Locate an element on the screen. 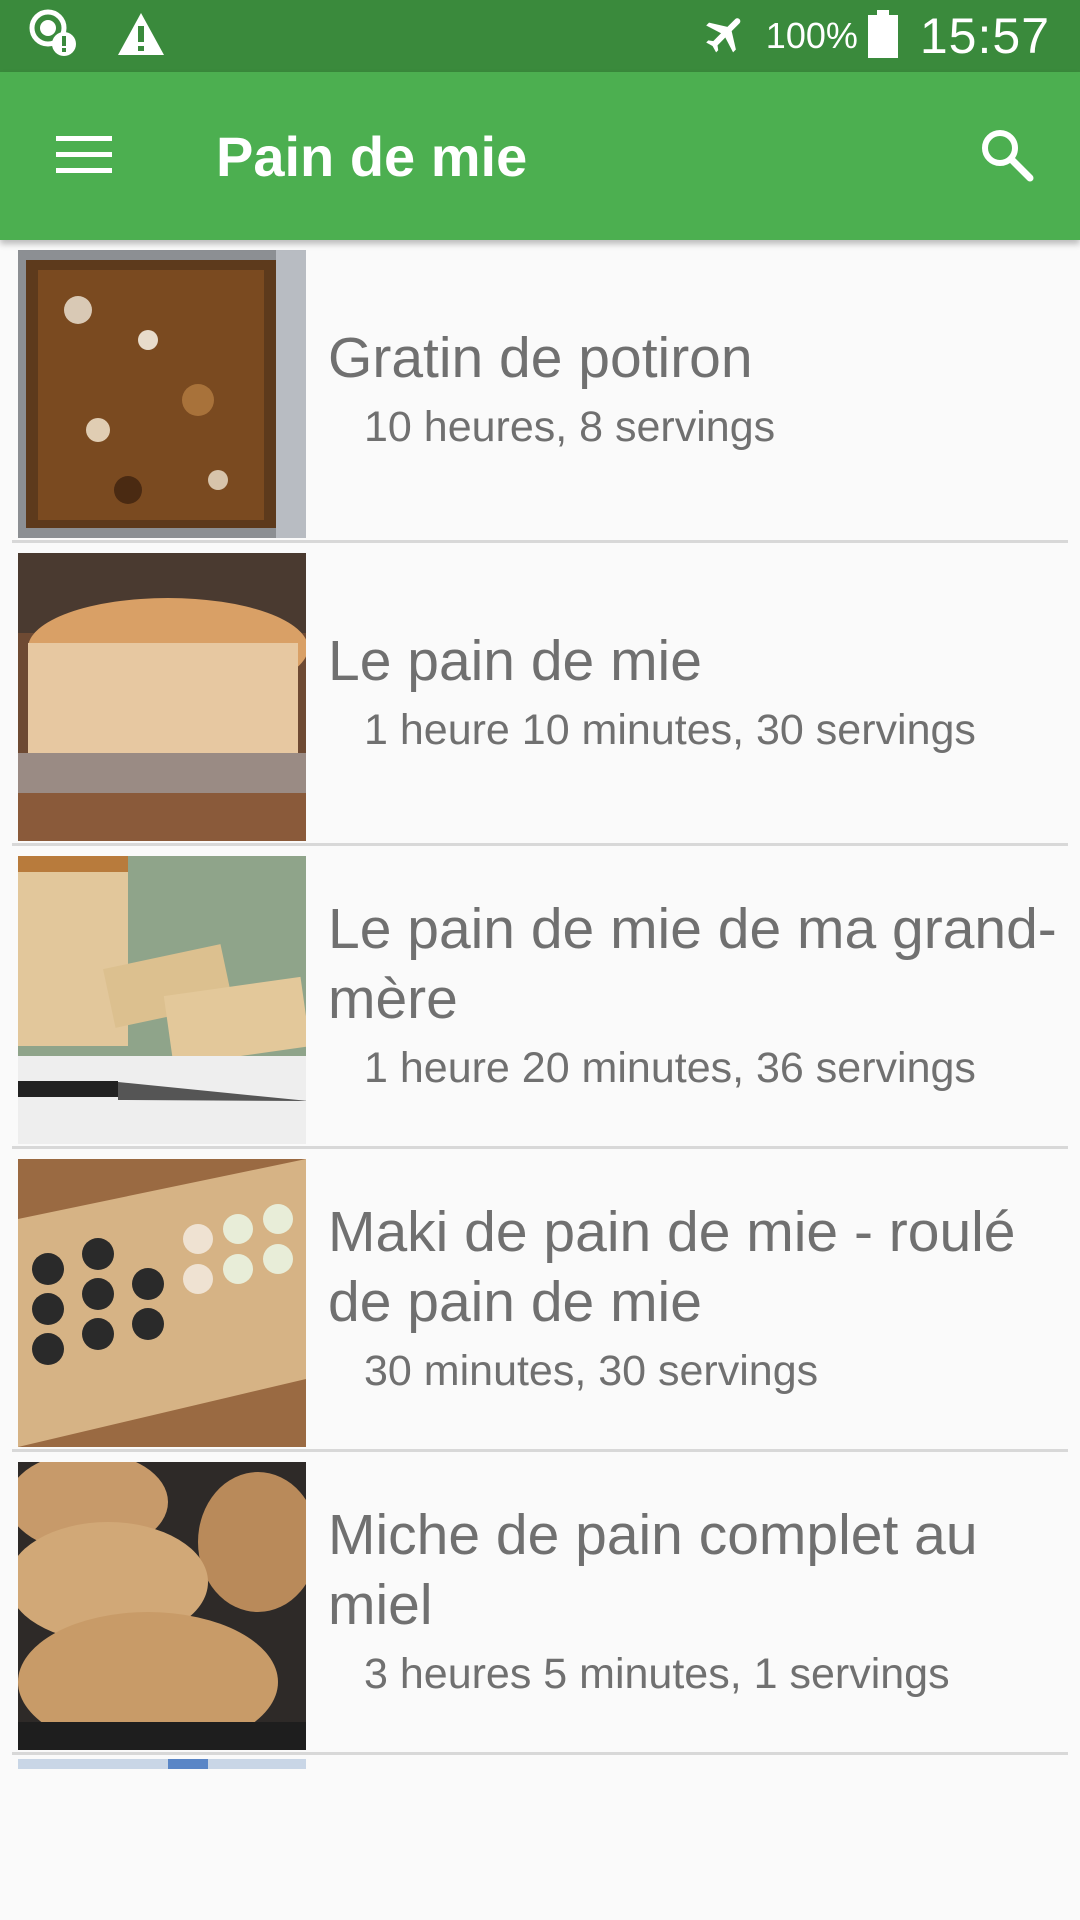 The height and width of the screenshot is (1920, 1080). search-icon is located at coordinates (1006, 156).